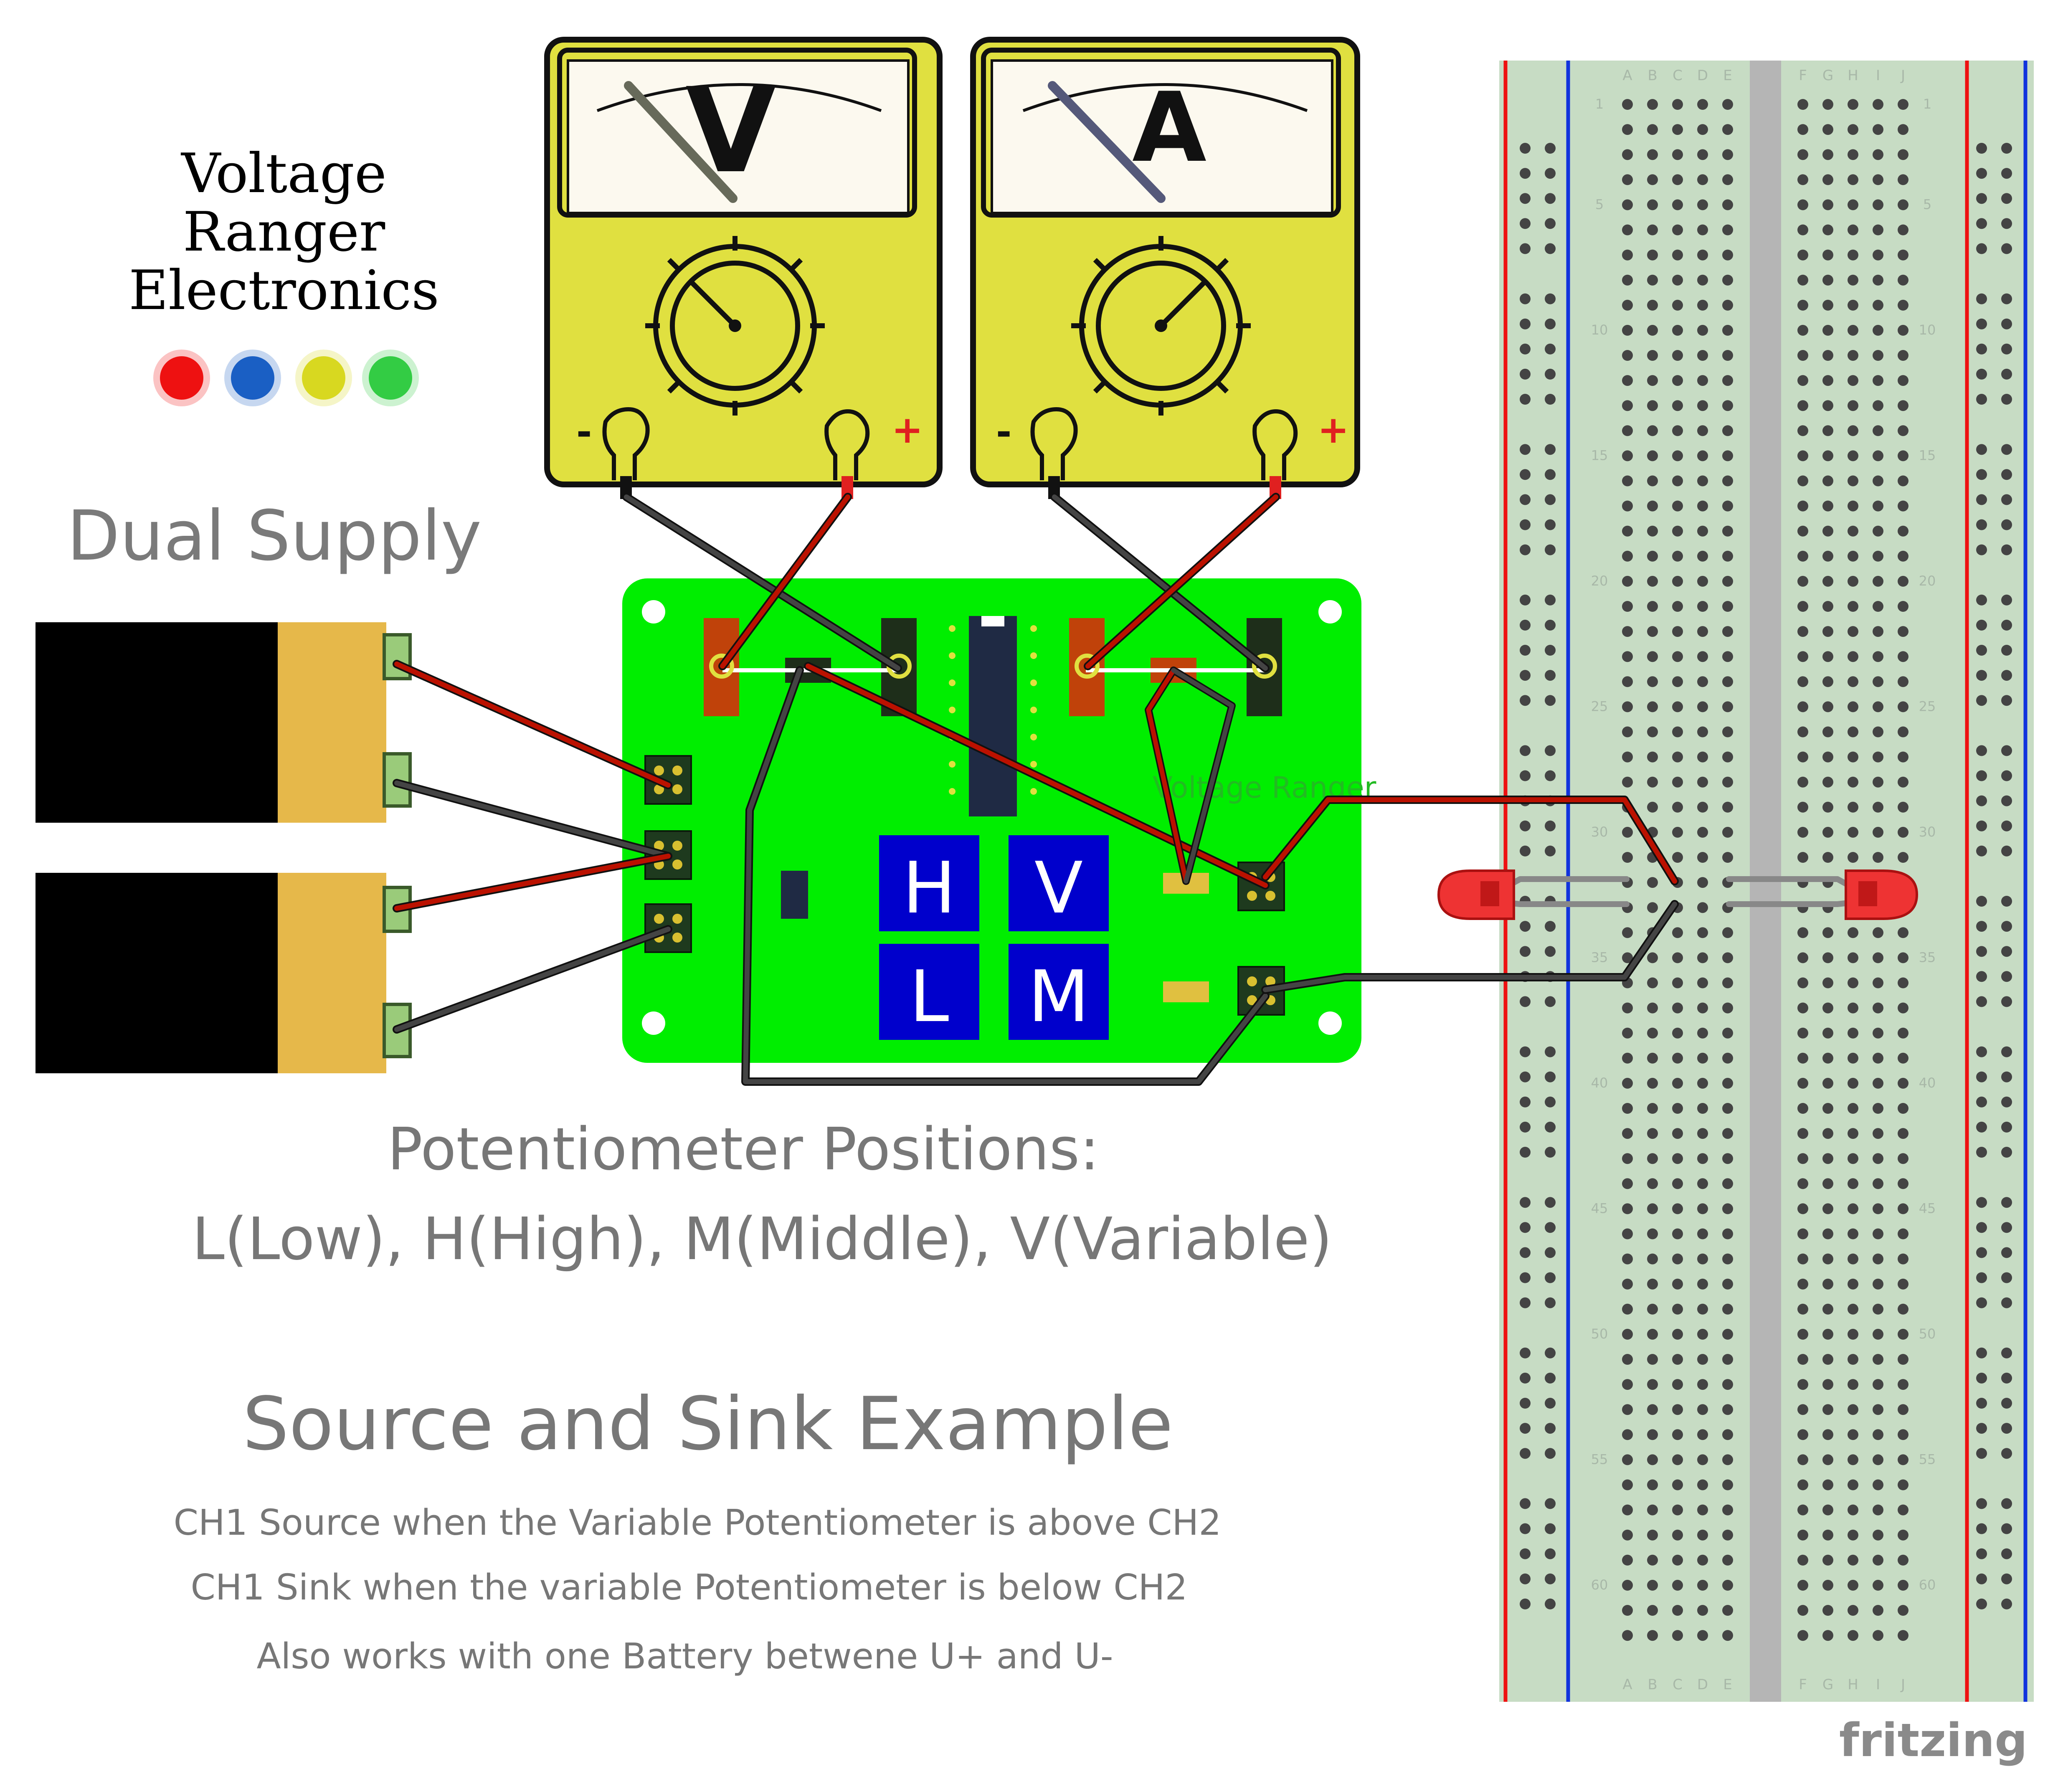 This screenshot has width=2058, height=1792. Describe the element at coordinates (1059, 883) in the screenshot. I see `pot-button-v: V` at that location.